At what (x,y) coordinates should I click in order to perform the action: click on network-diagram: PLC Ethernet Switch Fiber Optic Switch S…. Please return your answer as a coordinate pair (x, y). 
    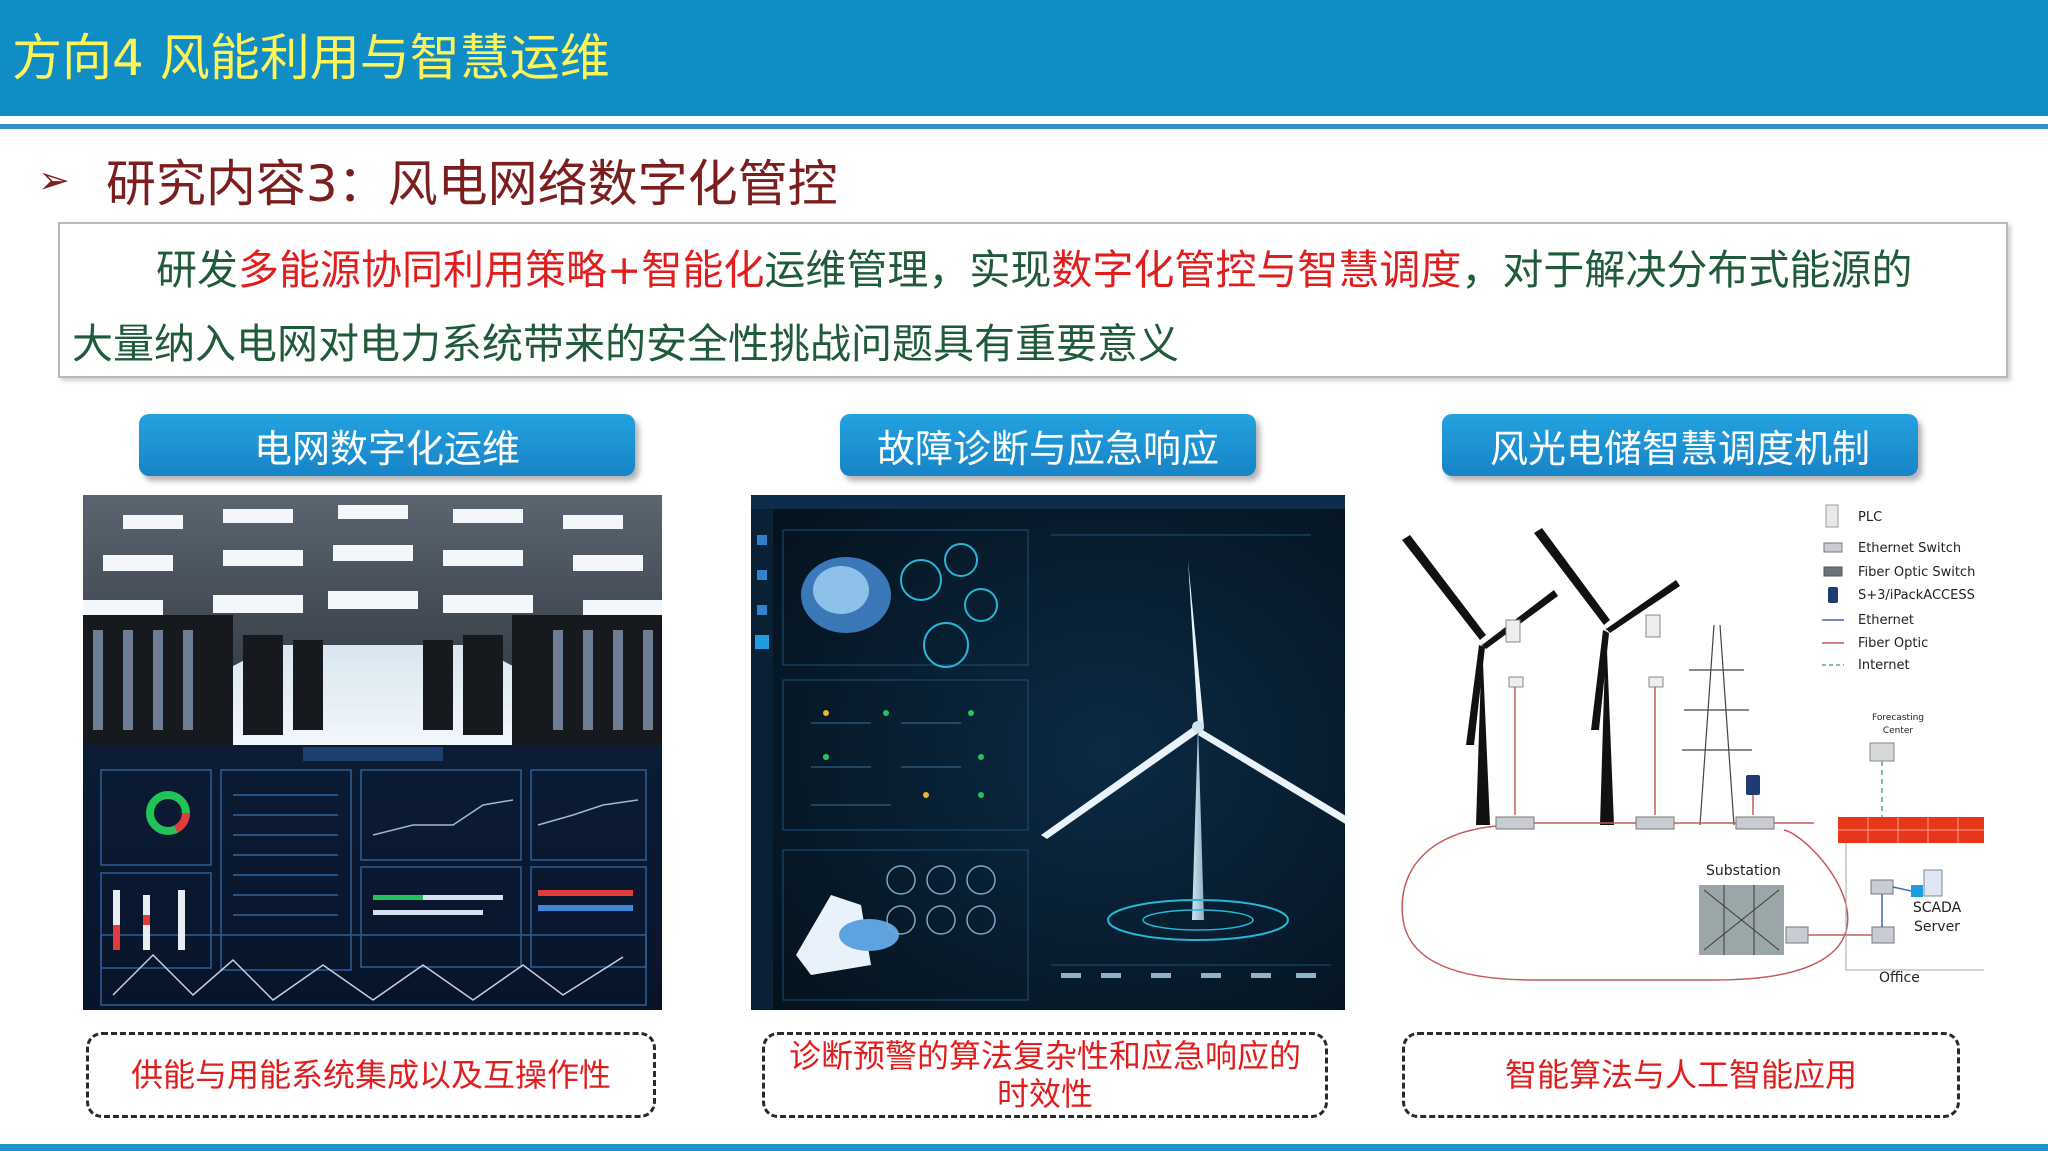
    Looking at the image, I should click on (1684, 750).